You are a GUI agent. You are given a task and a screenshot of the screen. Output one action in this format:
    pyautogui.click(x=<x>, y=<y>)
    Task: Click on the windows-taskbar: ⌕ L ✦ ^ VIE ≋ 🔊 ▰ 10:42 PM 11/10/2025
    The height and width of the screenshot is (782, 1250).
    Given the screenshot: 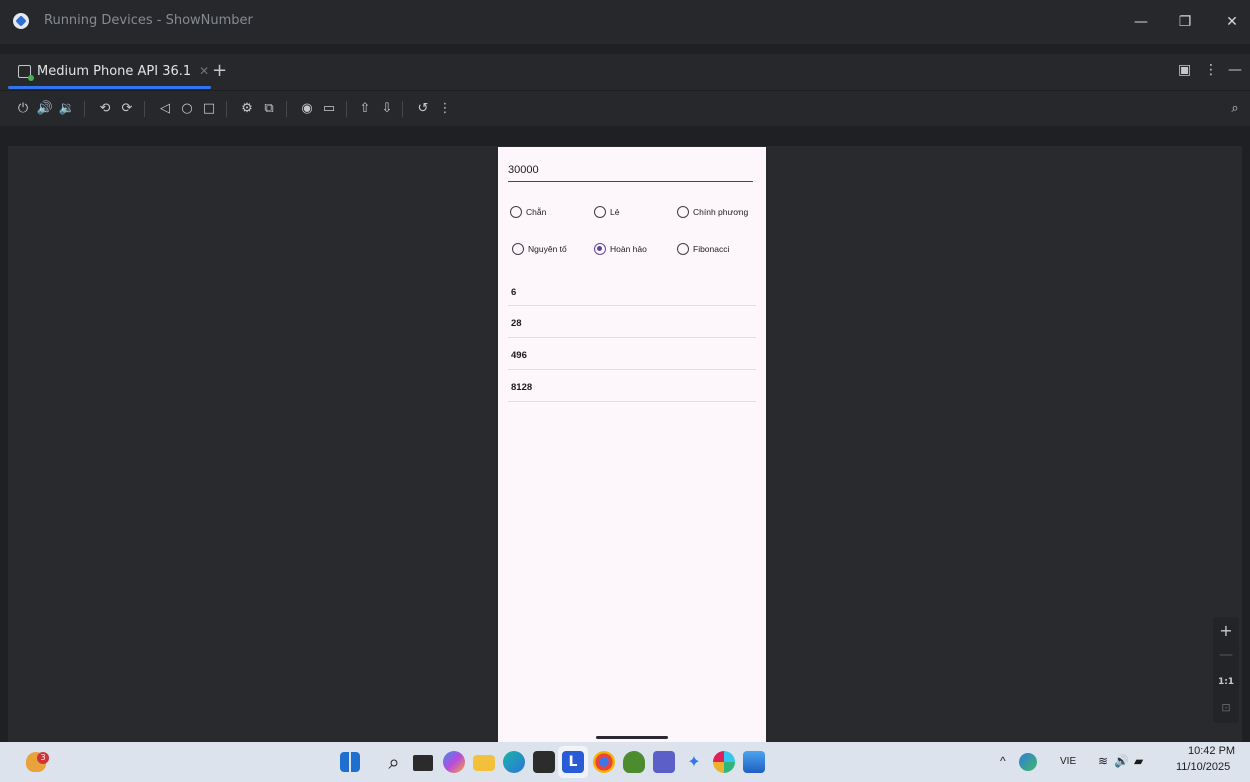 What is the action you would take?
    pyautogui.click(x=625, y=762)
    